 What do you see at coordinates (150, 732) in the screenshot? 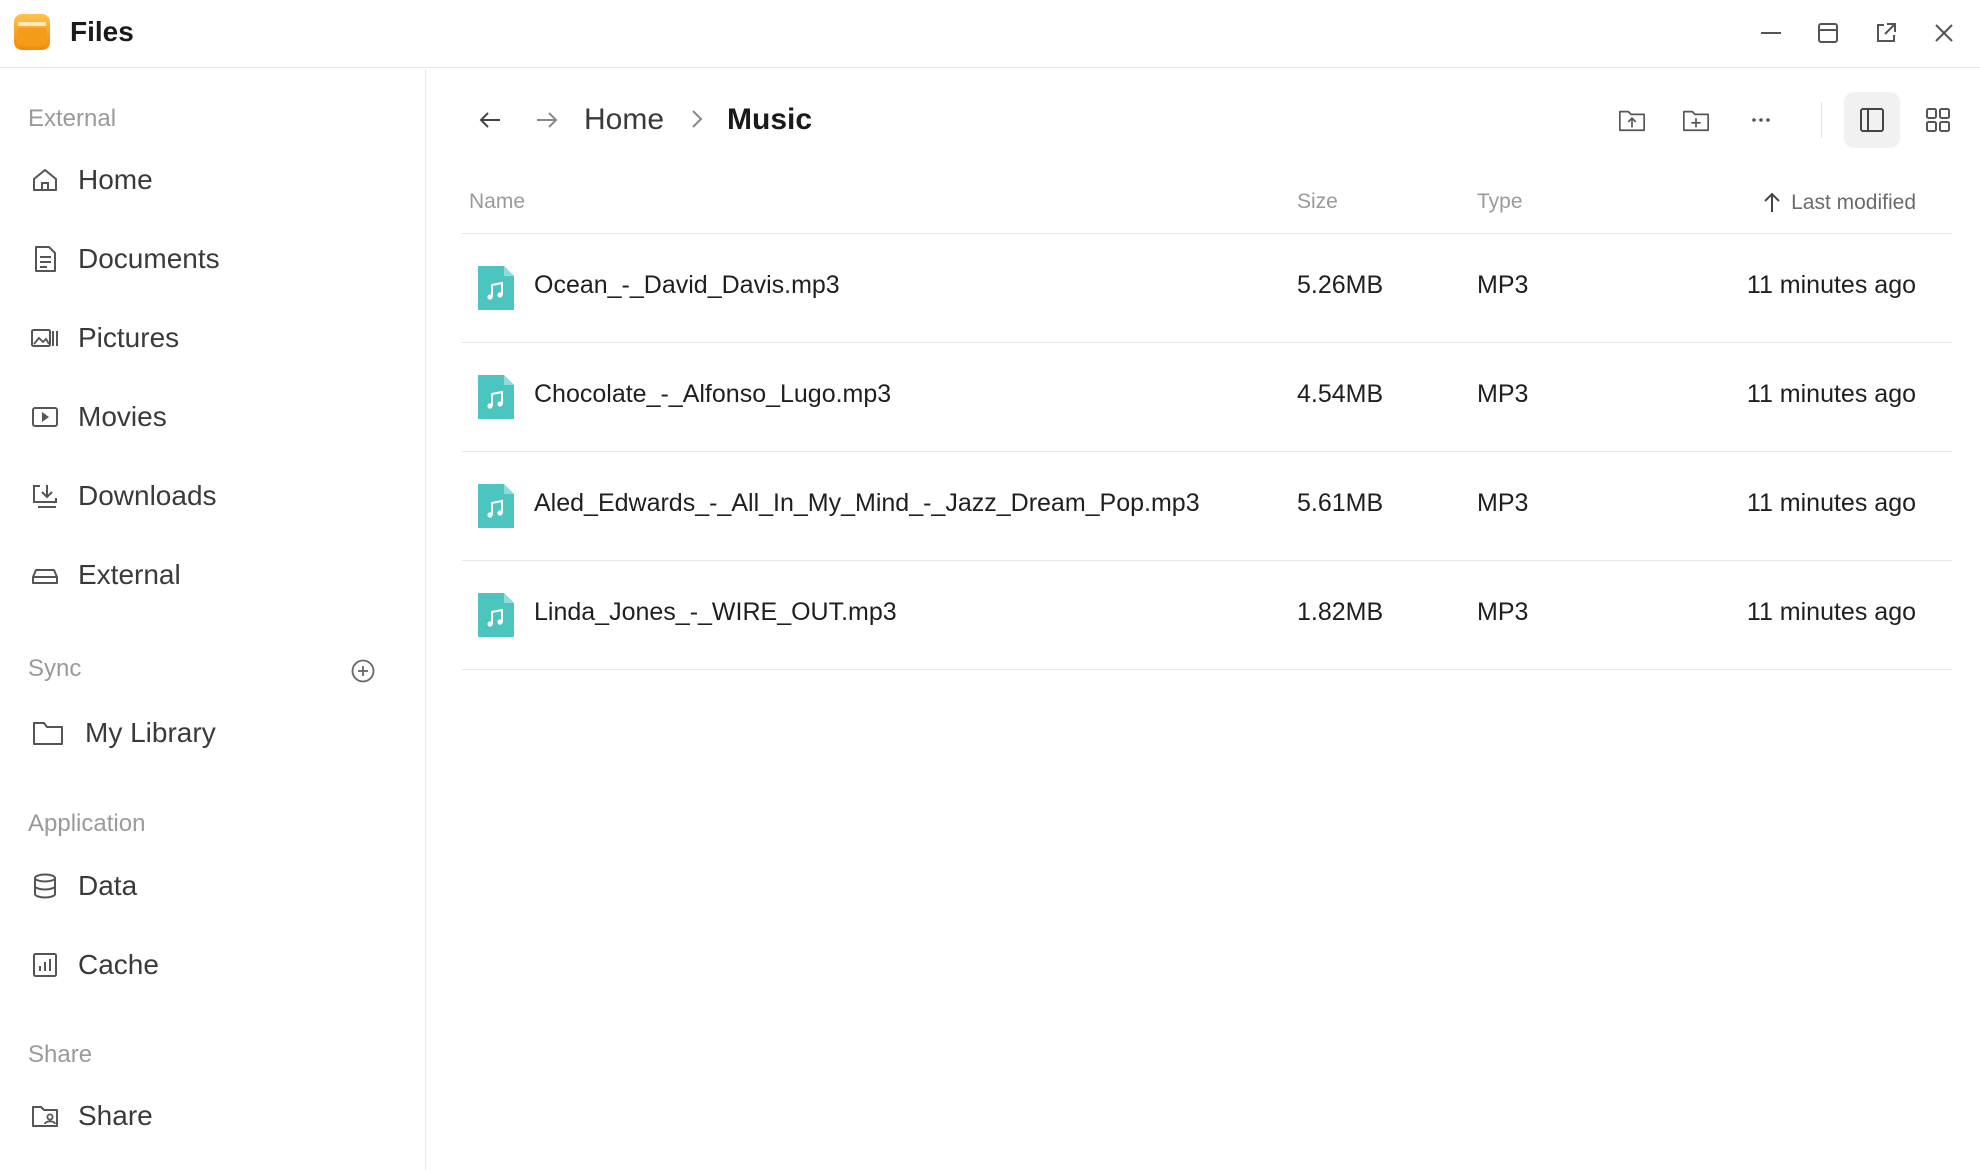
I see `sidebar-item-label: My Library` at bounding box center [150, 732].